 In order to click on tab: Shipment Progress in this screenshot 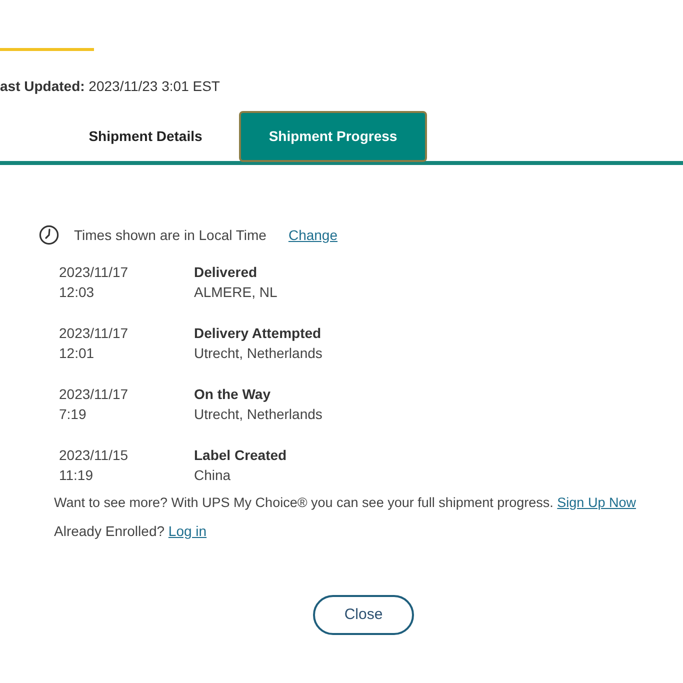, I will do `click(333, 136)`.